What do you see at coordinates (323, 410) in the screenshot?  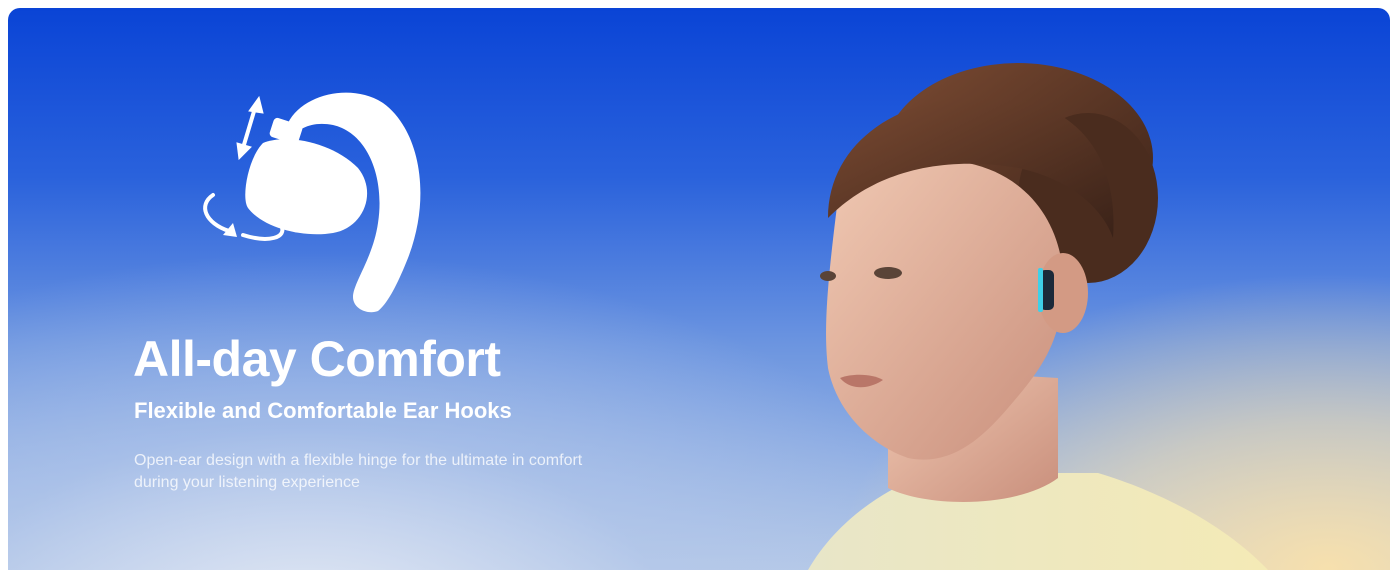 I see `feature-subtitle: Flexible and Comfortable Ear Hooks` at bounding box center [323, 410].